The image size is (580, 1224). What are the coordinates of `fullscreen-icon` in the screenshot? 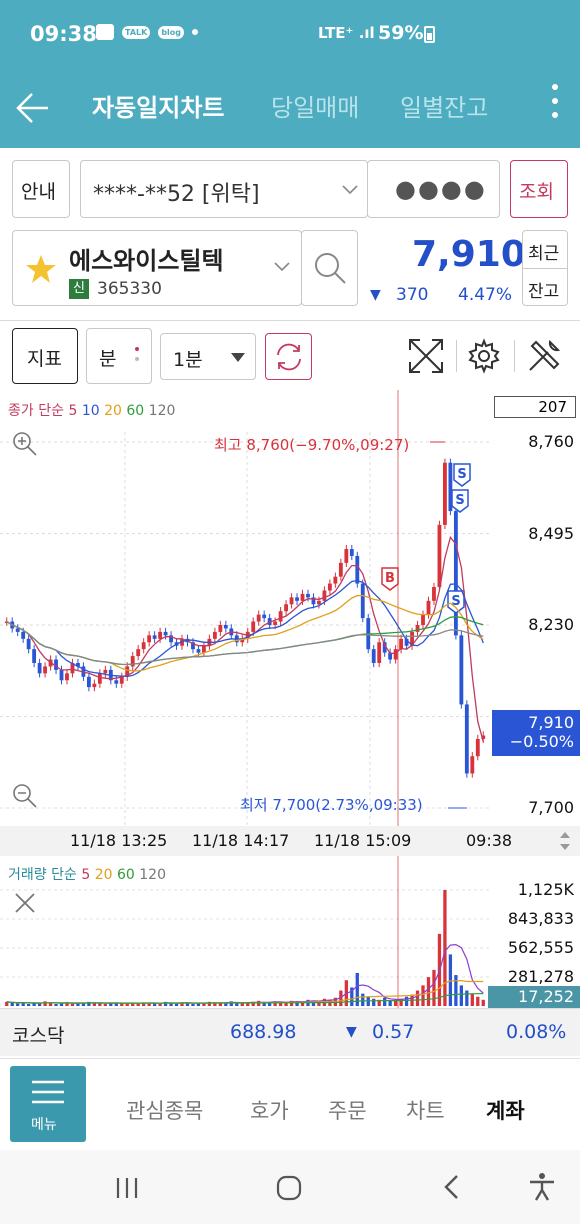 It's located at (426, 356).